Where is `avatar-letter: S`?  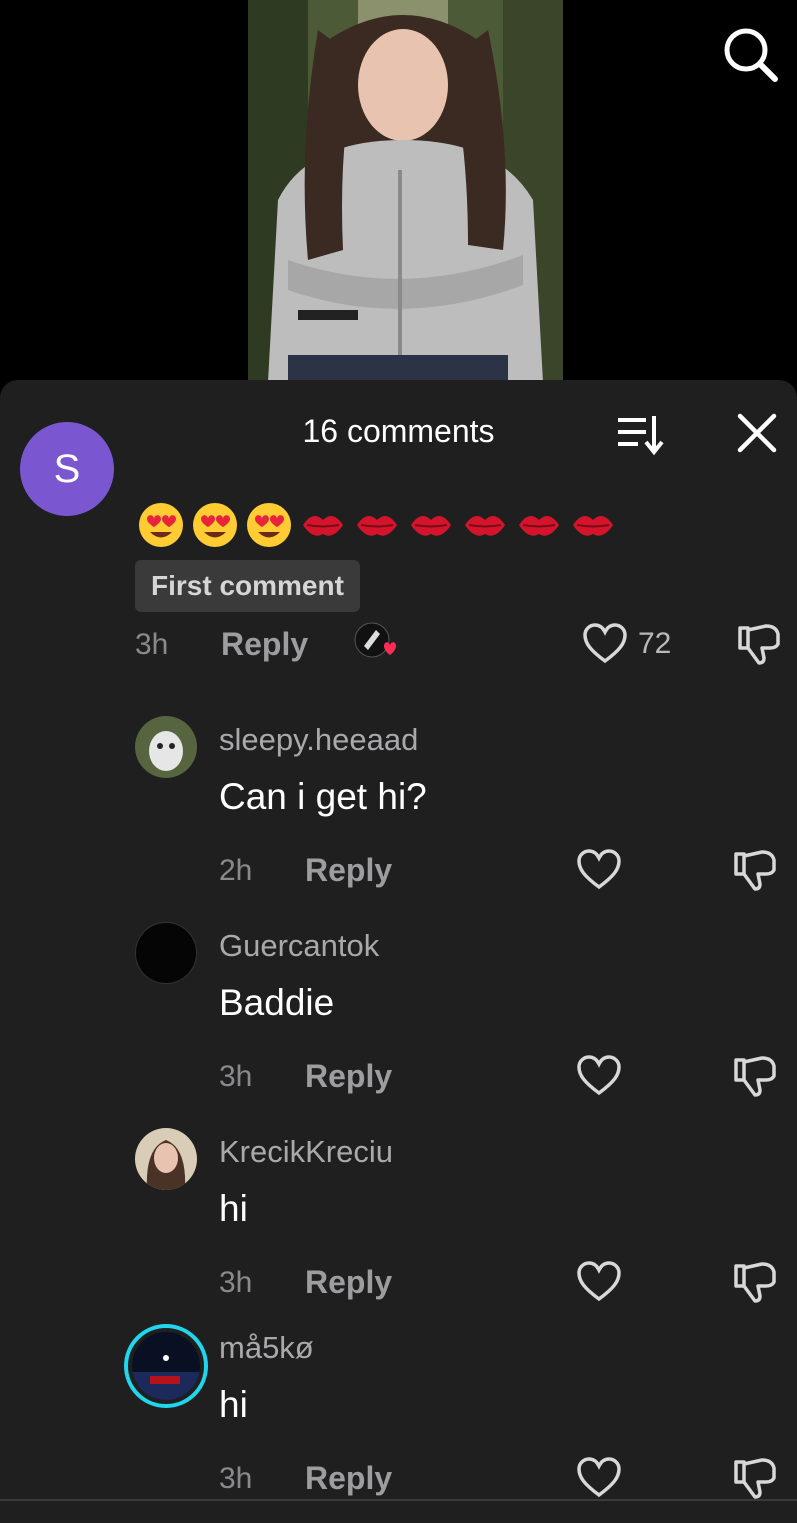
avatar-letter: S is located at coordinates (67, 469).